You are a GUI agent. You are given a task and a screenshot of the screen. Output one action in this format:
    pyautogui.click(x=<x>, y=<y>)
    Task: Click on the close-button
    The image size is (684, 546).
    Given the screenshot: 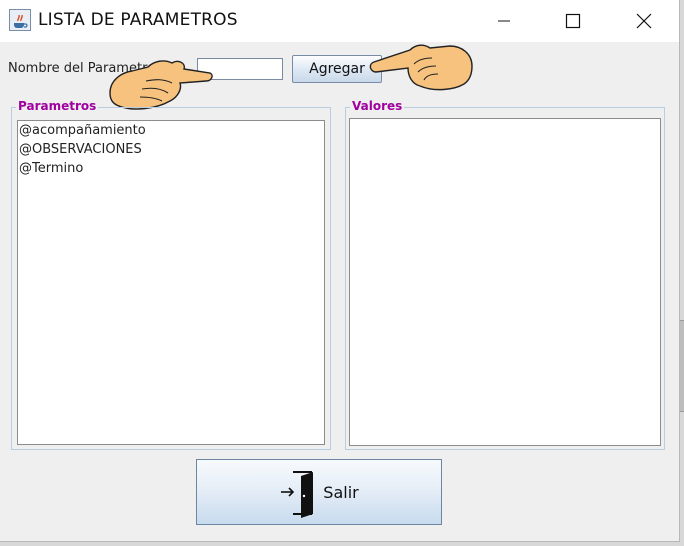 What is the action you would take?
    pyautogui.click(x=644, y=21)
    